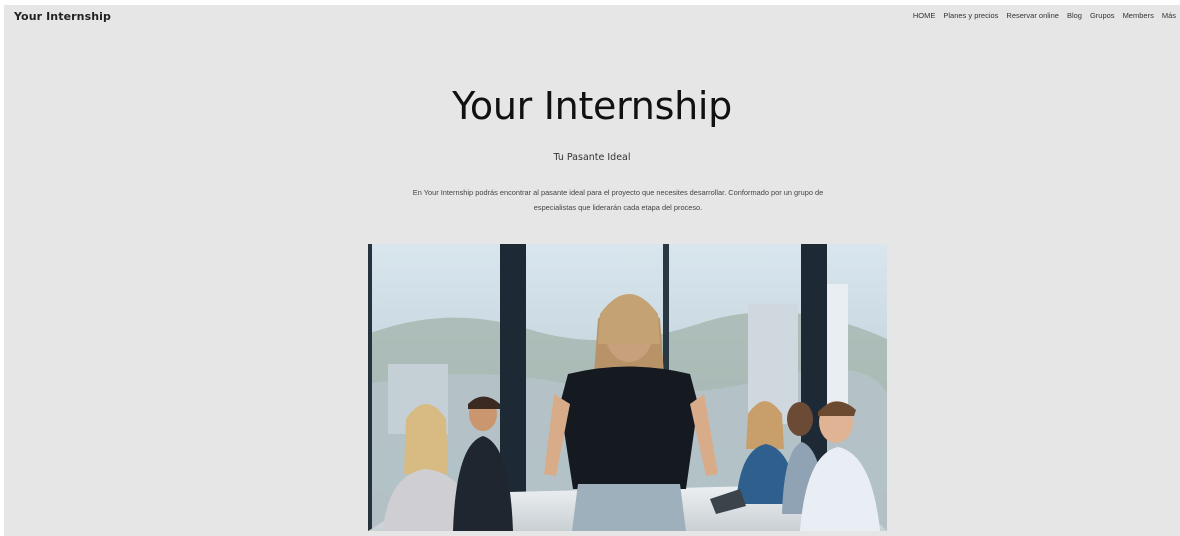 This screenshot has height=536, width=1180. What do you see at coordinates (970, 15) in the screenshot?
I see `nav-plans-pricing: Planes y precios` at bounding box center [970, 15].